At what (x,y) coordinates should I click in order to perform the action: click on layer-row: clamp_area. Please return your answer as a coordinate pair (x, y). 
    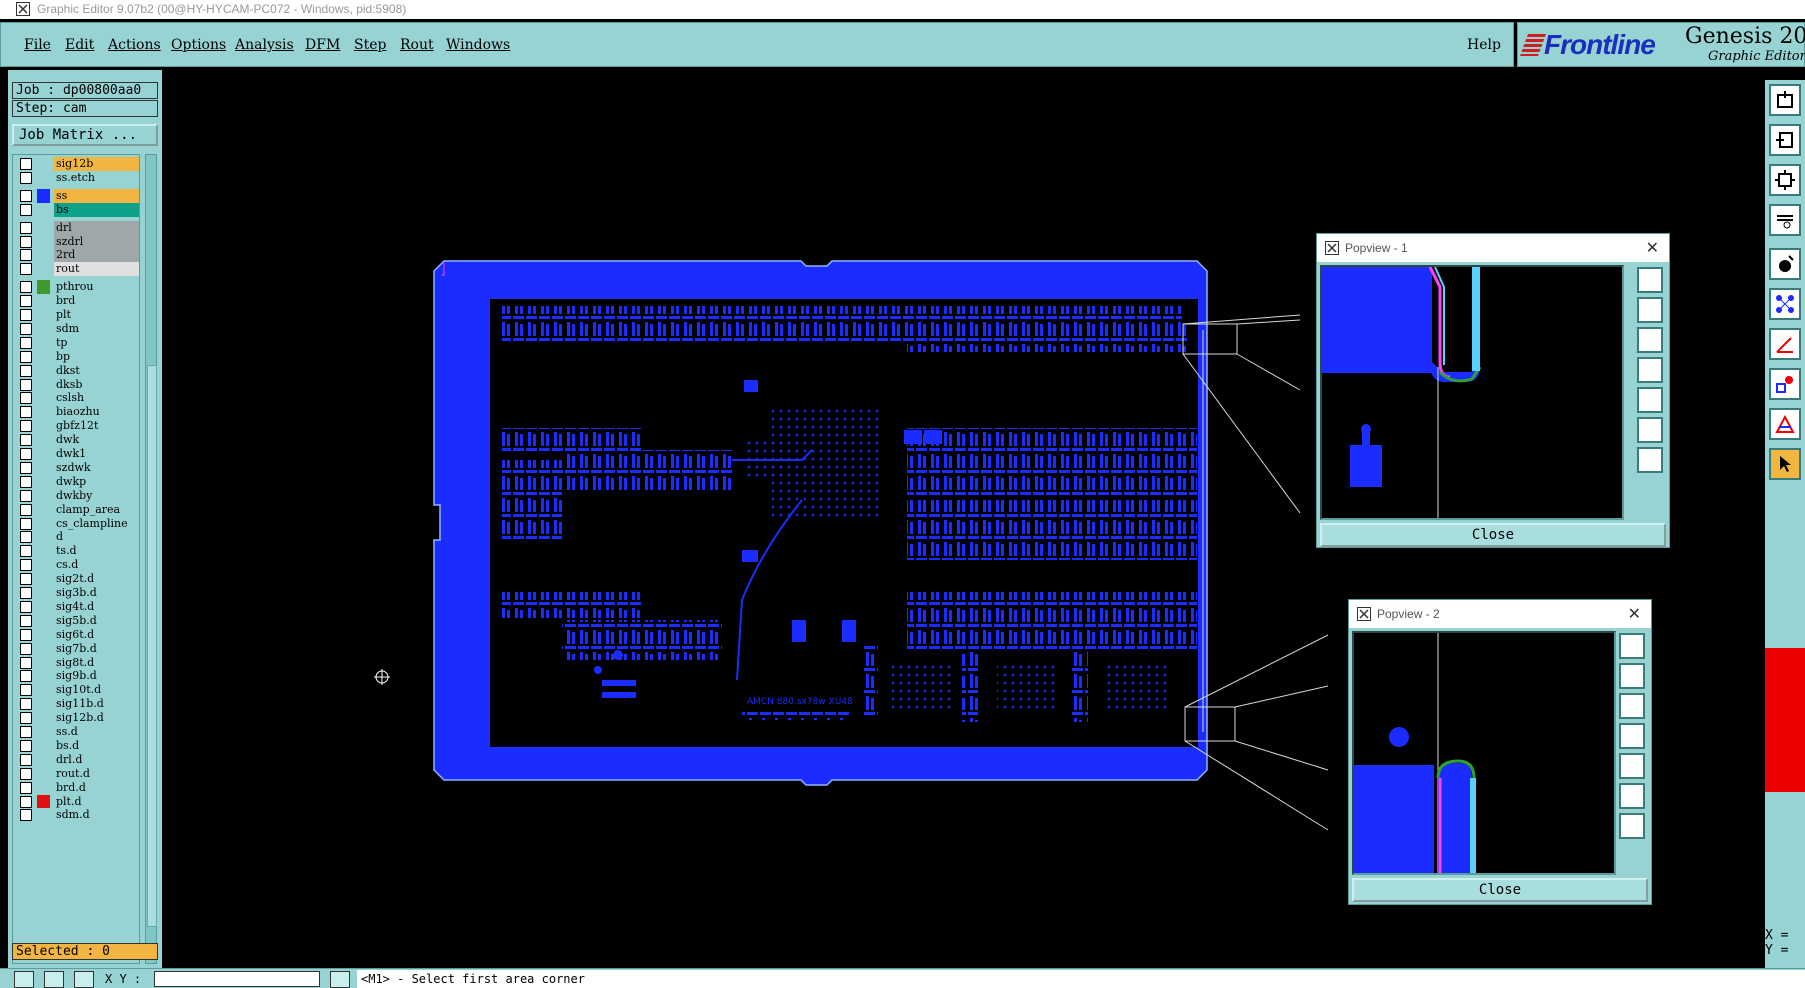
    Looking at the image, I should click on (78, 509).